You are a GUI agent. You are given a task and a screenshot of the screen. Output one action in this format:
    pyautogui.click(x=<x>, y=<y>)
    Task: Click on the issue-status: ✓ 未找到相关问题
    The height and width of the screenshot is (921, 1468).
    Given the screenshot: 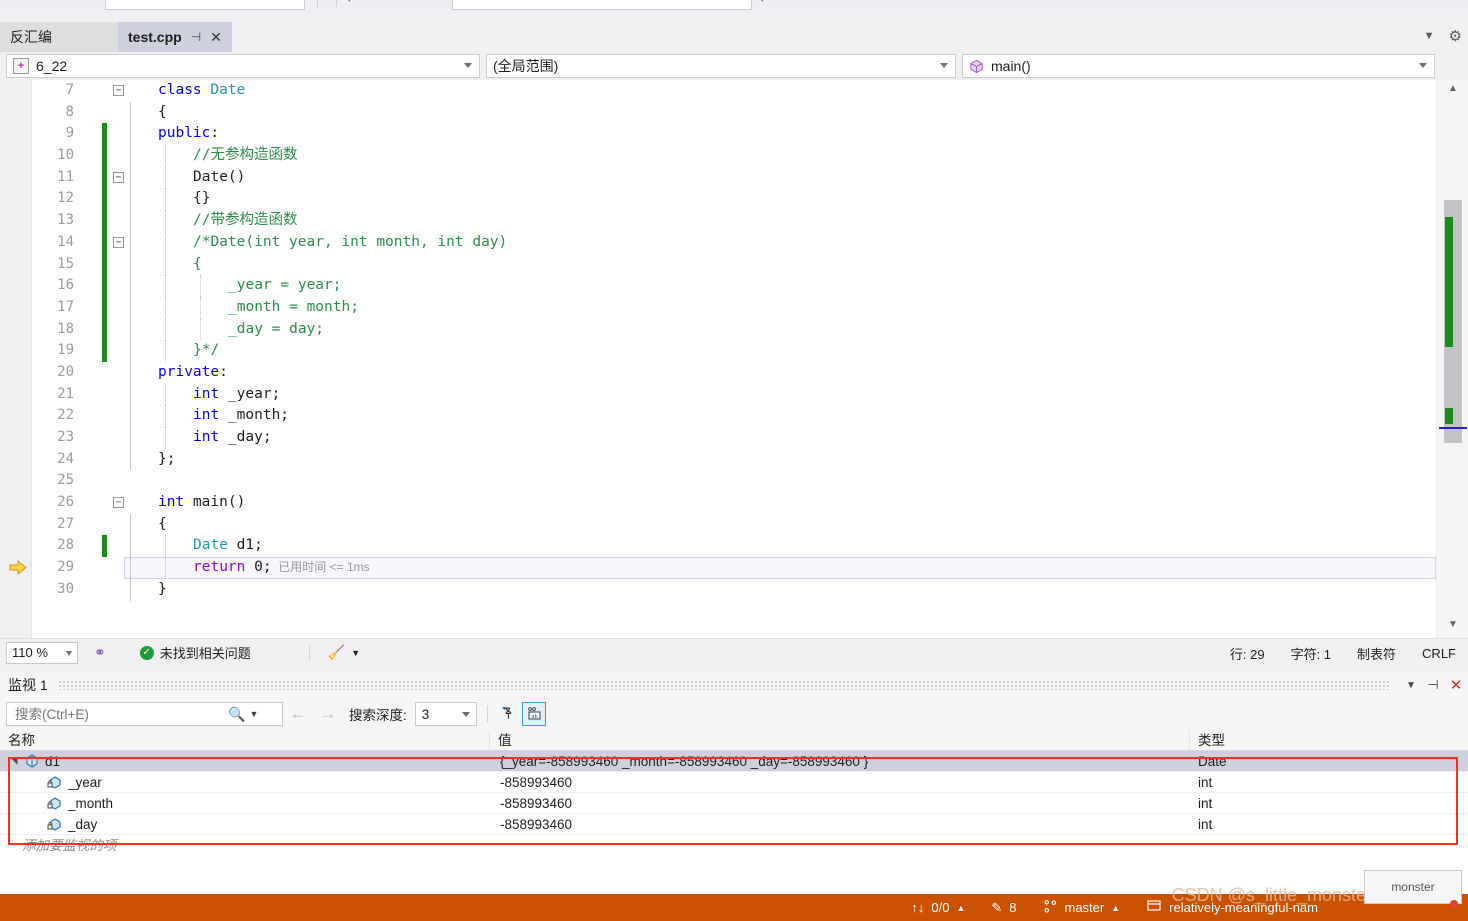 What is the action you would take?
    pyautogui.click(x=195, y=652)
    